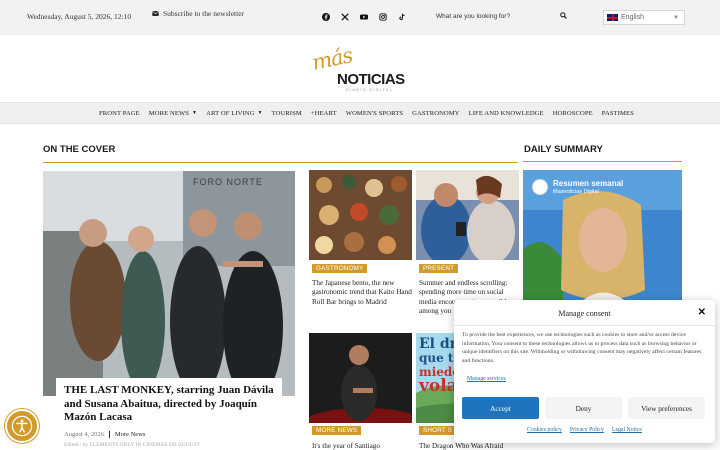 The image size is (720, 450). Describe the element at coordinates (702, 312) in the screenshot. I see `close-icon: ✕` at that location.